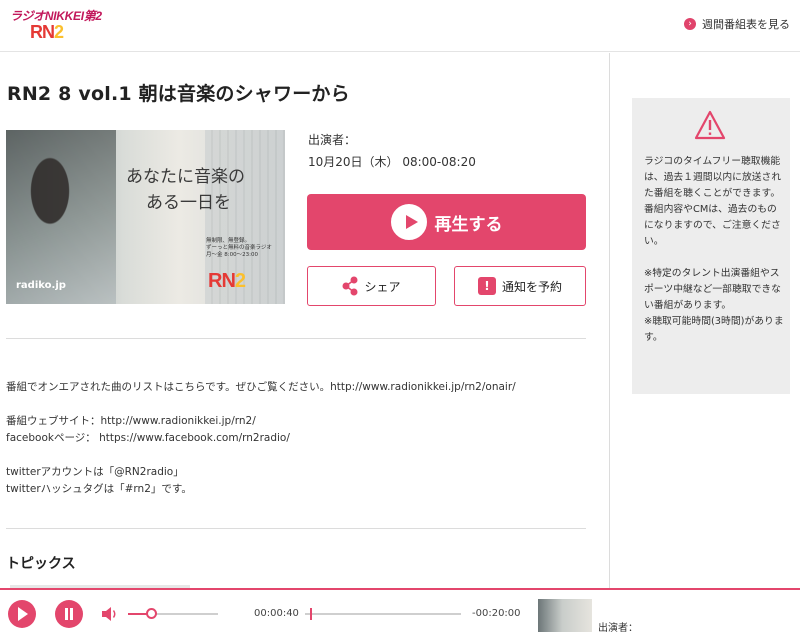  What do you see at coordinates (47, 32) in the screenshot?
I see `logo-rn2: RN2` at bounding box center [47, 32].